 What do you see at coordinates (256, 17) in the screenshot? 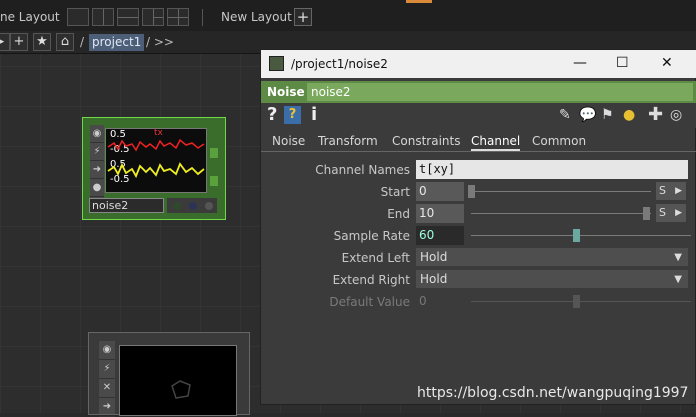
I see `new-layout-label: New Layout` at bounding box center [256, 17].